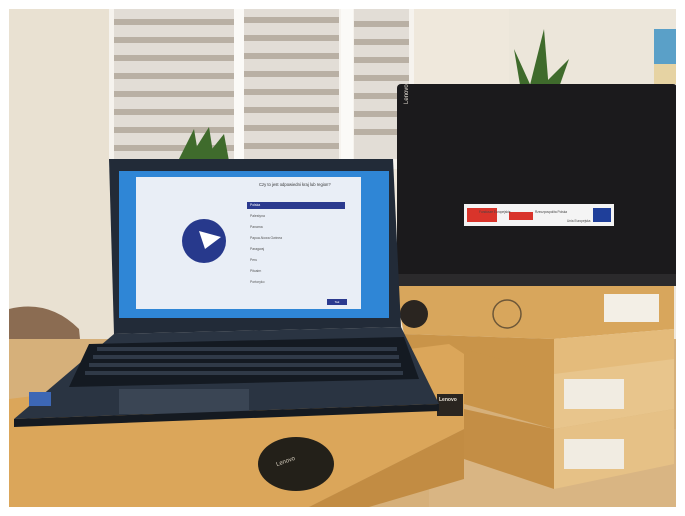  I want to click on option-papua: Papua-Nowa Gwinea, so click(296, 238).